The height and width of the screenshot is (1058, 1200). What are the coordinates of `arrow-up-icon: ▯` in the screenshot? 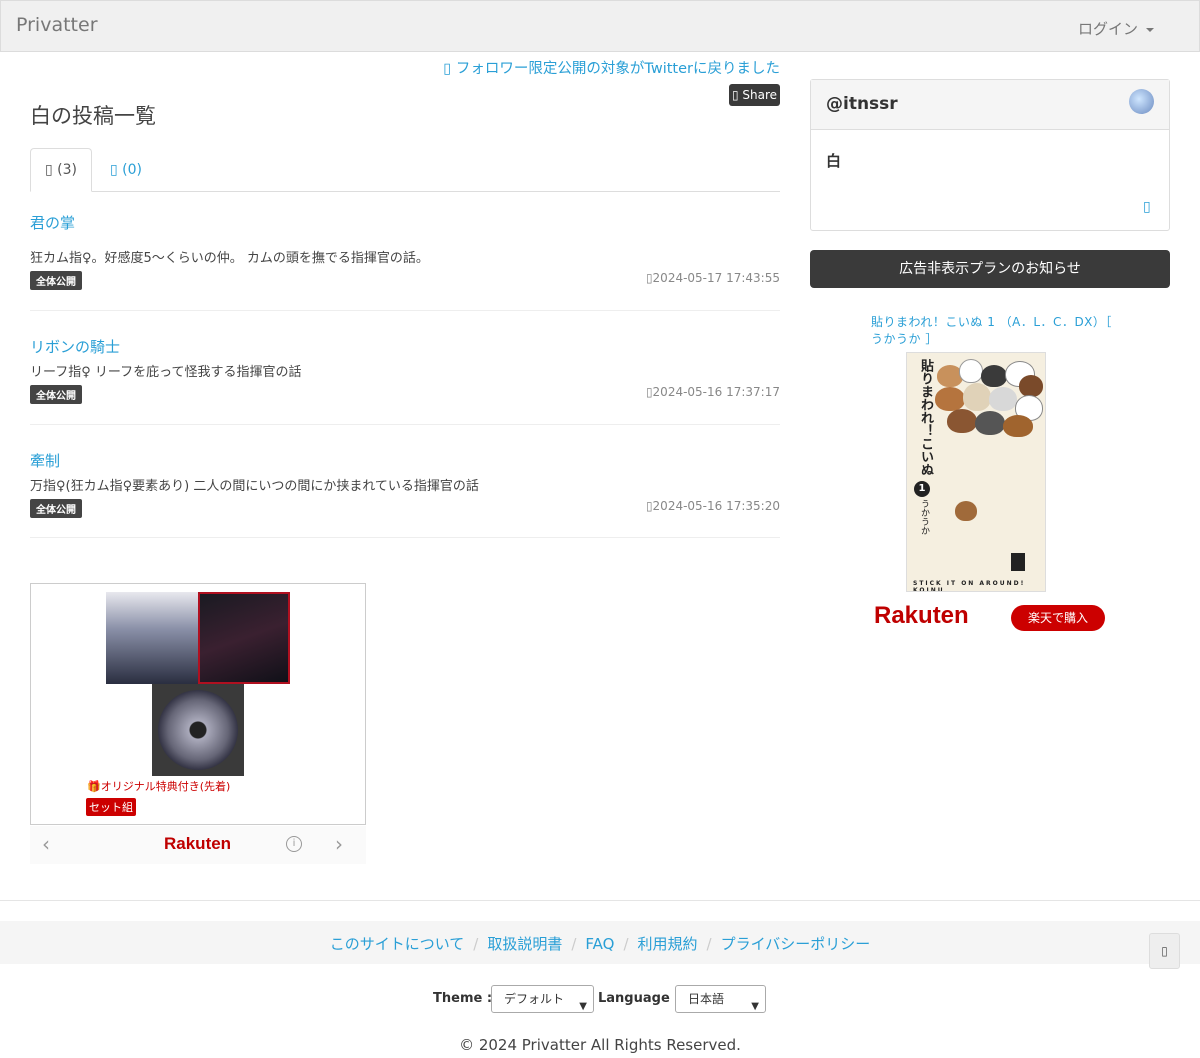 It's located at (1164, 951).